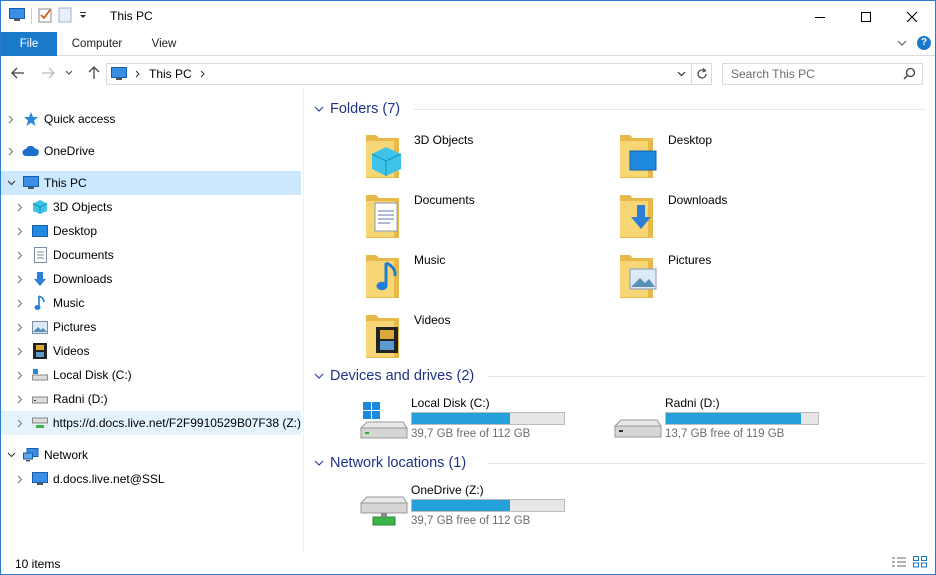  Describe the element at coordinates (151, 183) in the screenshot. I see `nav-item-this-pc: This PC` at that location.